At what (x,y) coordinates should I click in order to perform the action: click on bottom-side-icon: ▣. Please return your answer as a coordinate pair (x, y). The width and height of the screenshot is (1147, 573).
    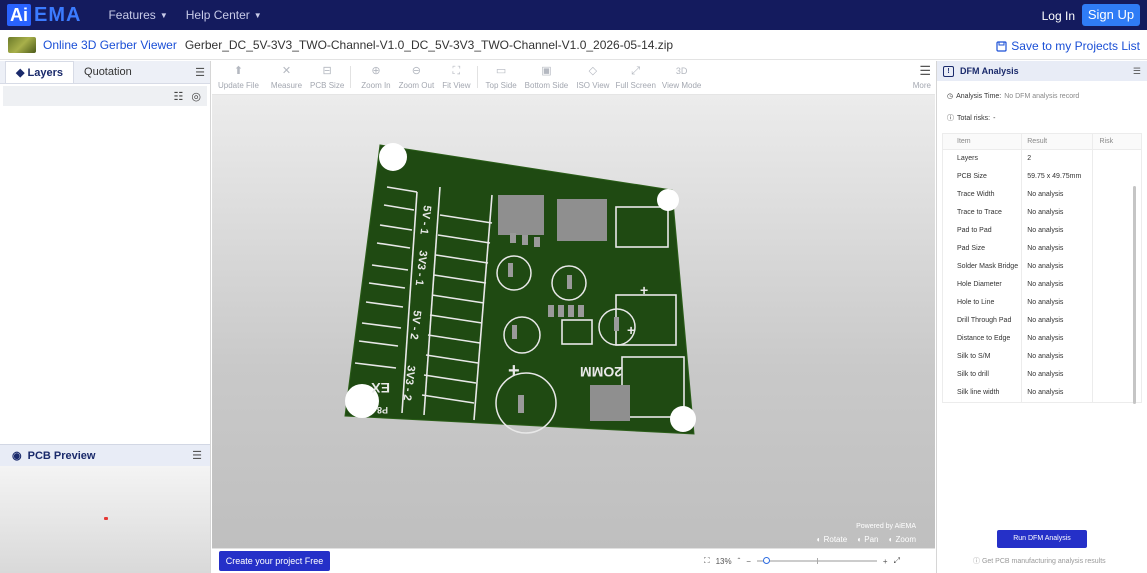
    Looking at the image, I should click on (546, 71).